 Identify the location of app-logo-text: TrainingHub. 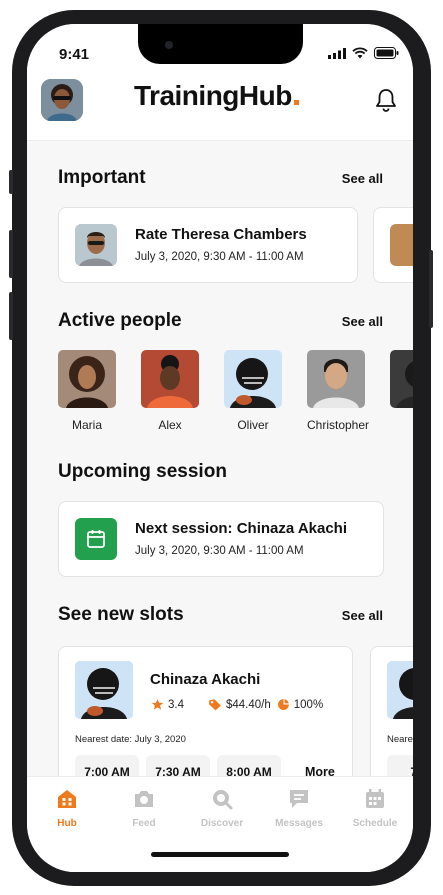
(213, 95).